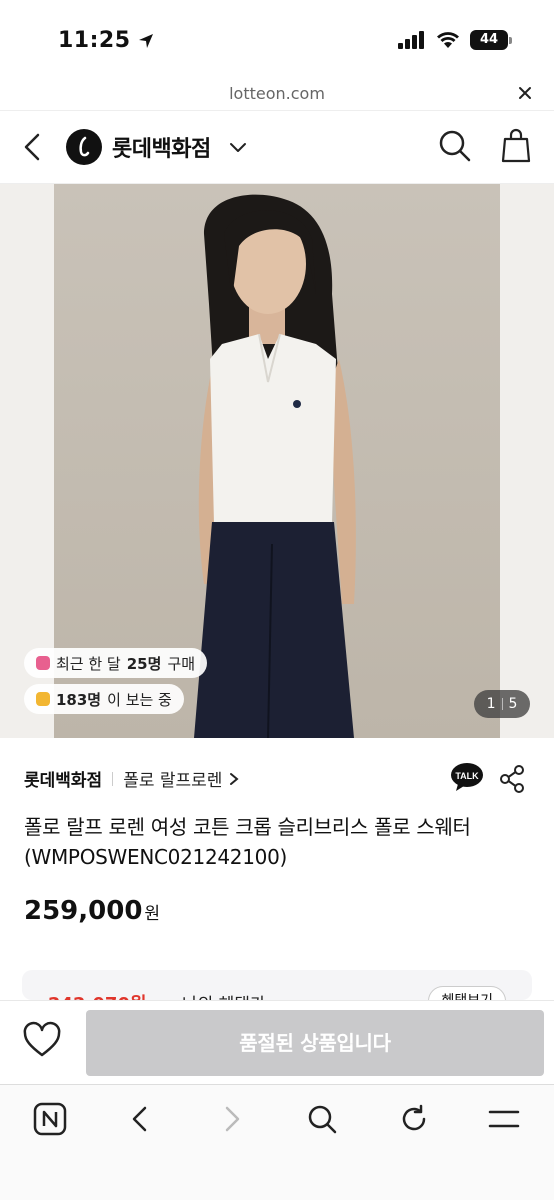  I want to click on heart-icon, so click(42, 1041).